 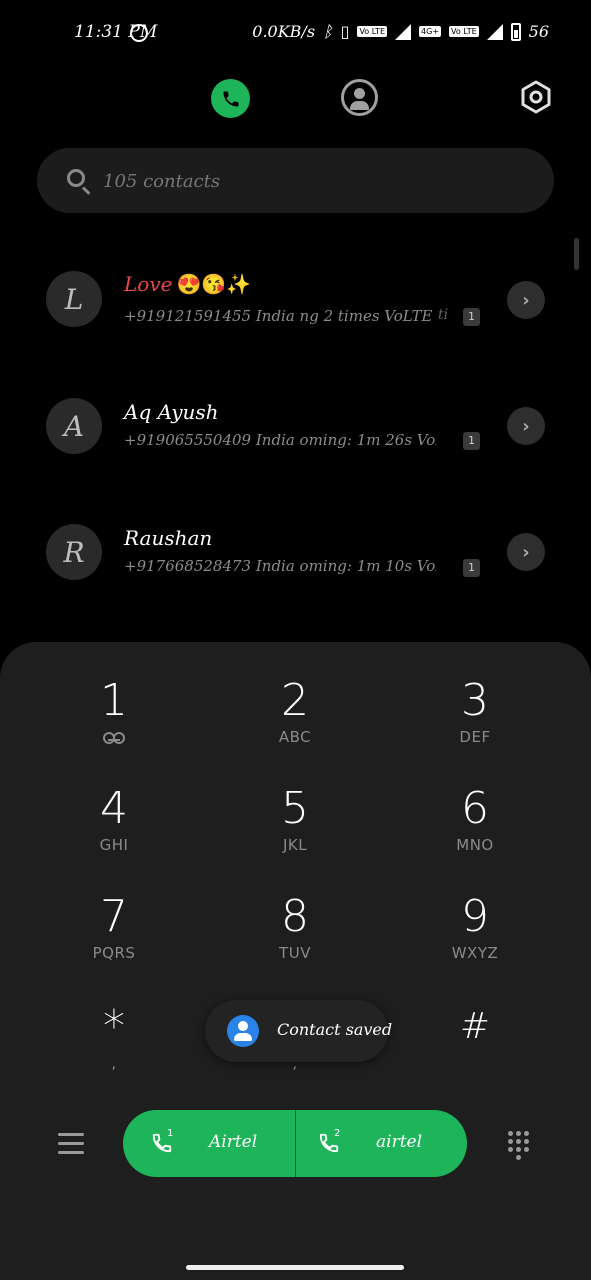 What do you see at coordinates (114, 738) in the screenshot?
I see `voicemail-icon` at bounding box center [114, 738].